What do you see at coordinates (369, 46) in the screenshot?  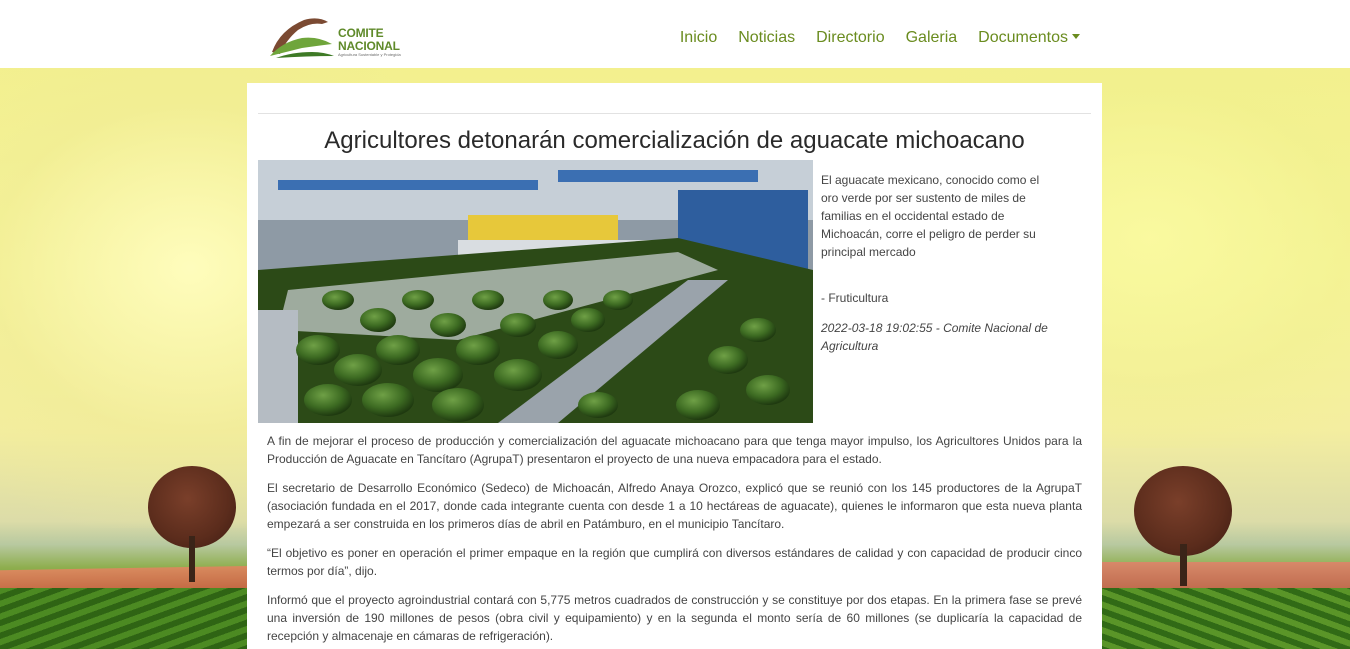 I see `logo-text-line2: NACIONAL` at bounding box center [369, 46].